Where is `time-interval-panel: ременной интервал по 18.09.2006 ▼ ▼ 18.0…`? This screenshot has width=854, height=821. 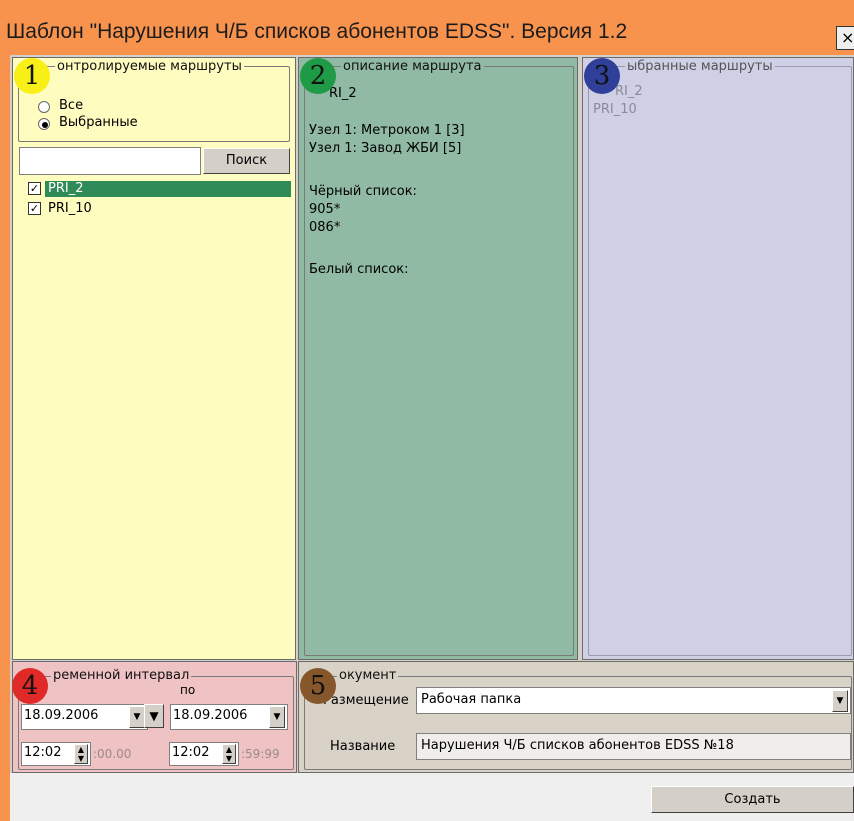
time-interval-panel: ременной интервал по 18.09.2006 ▼ ▼ 18.0… is located at coordinates (154, 717).